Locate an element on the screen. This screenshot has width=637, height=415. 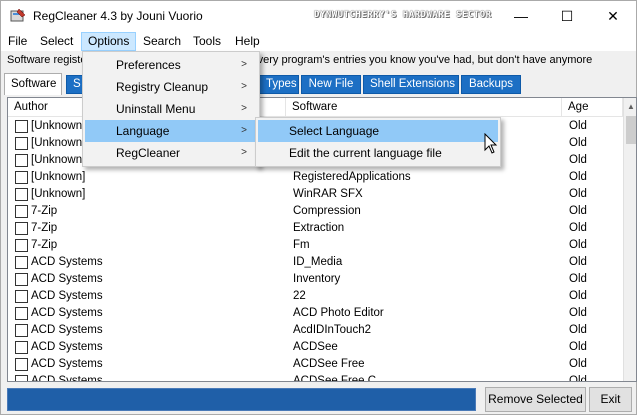
cell-software: ACDSee Free is located at coordinates (329, 364).